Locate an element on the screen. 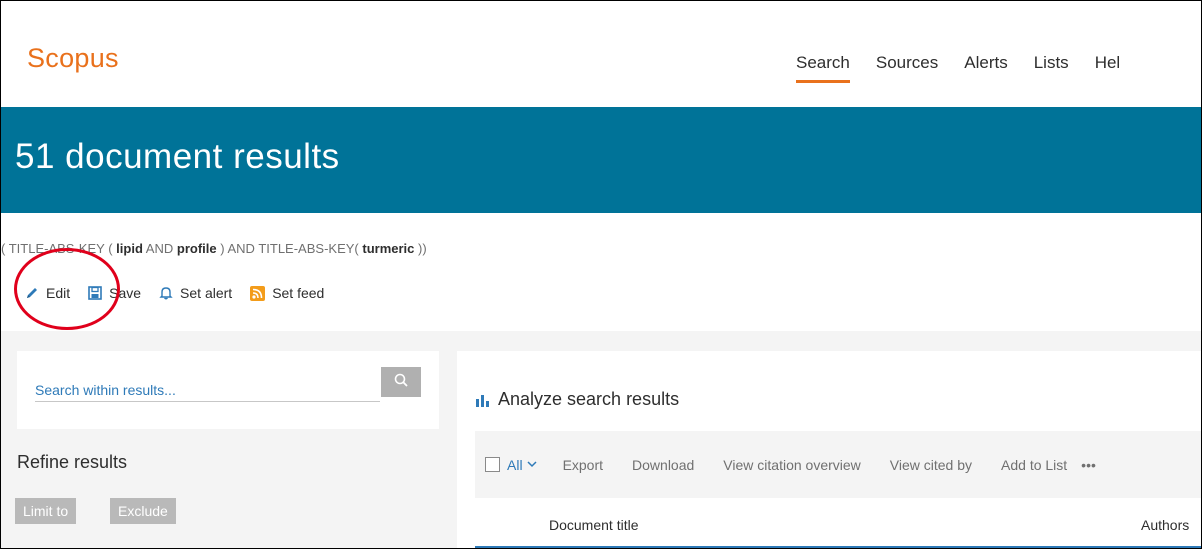 This screenshot has width=1202, height=549. results-count-title: 51 document results is located at coordinates (177, 156).